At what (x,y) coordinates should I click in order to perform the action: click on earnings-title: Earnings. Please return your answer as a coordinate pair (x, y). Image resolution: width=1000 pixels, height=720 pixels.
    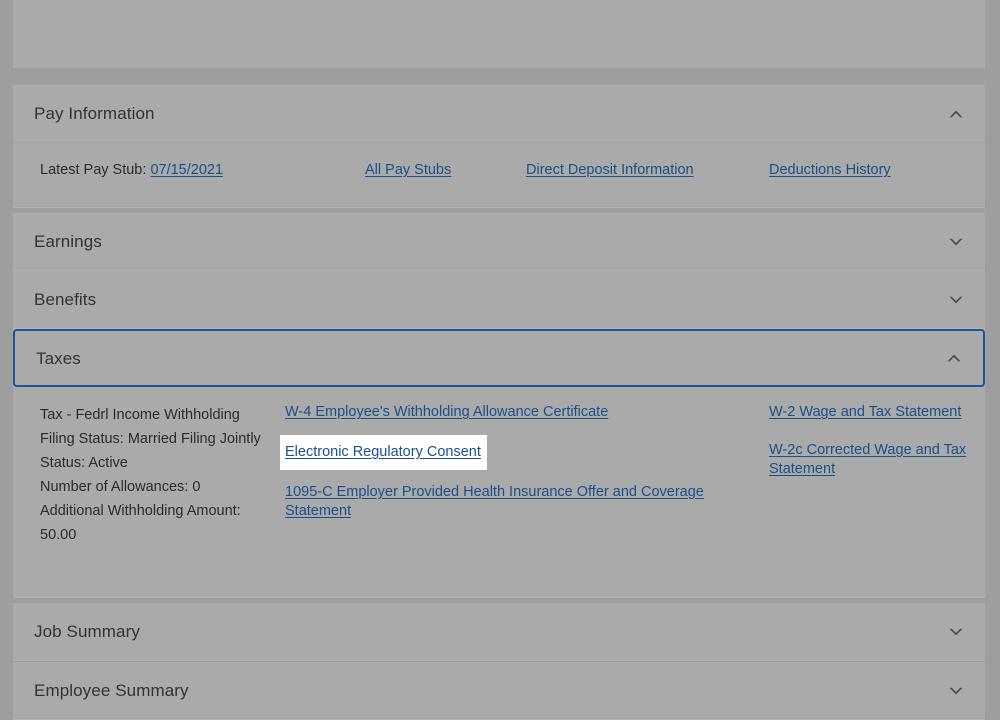
    Looking at the image, I should click on (68, 241).